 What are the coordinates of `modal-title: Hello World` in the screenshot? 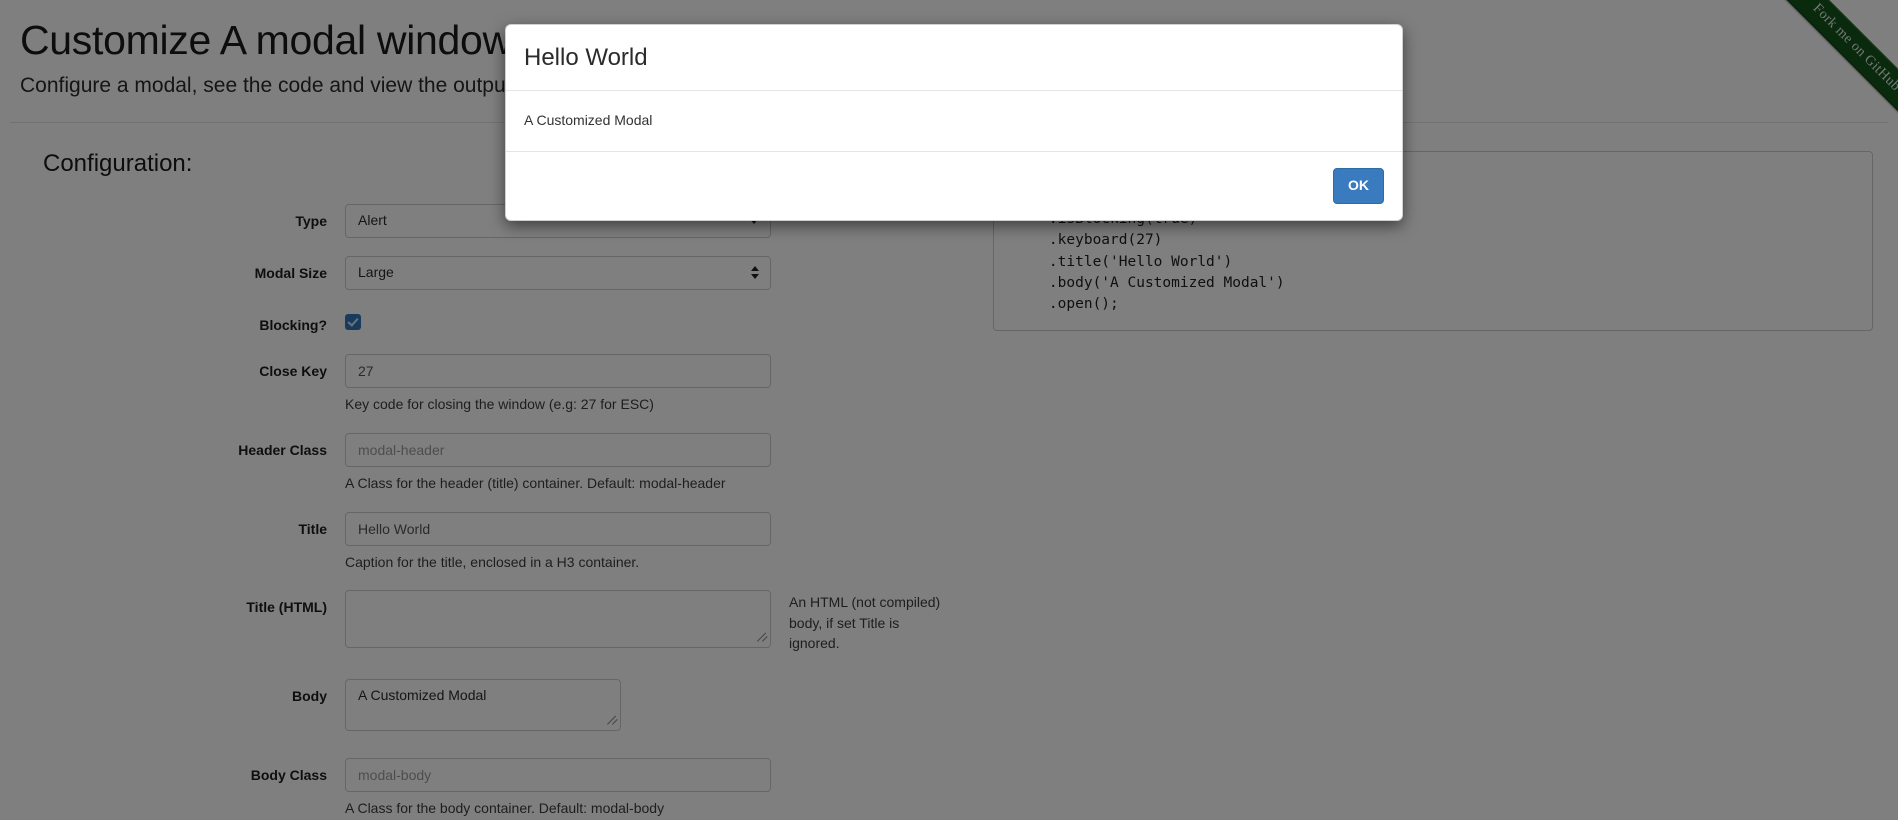 It's located at (954, 58).